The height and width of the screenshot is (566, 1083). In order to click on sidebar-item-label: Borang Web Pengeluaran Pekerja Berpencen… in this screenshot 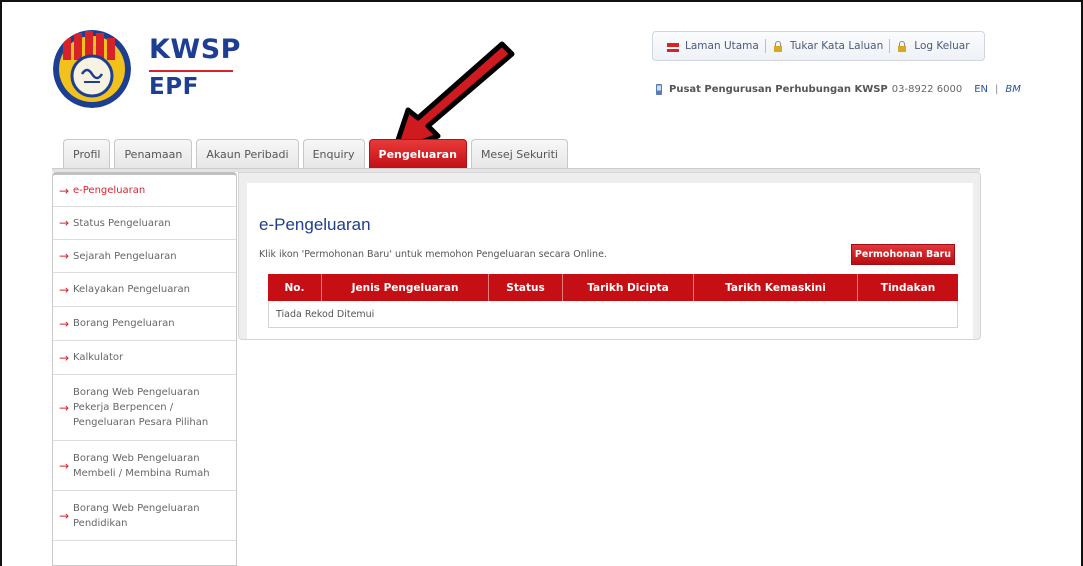, I will do `click(141, 407)`.